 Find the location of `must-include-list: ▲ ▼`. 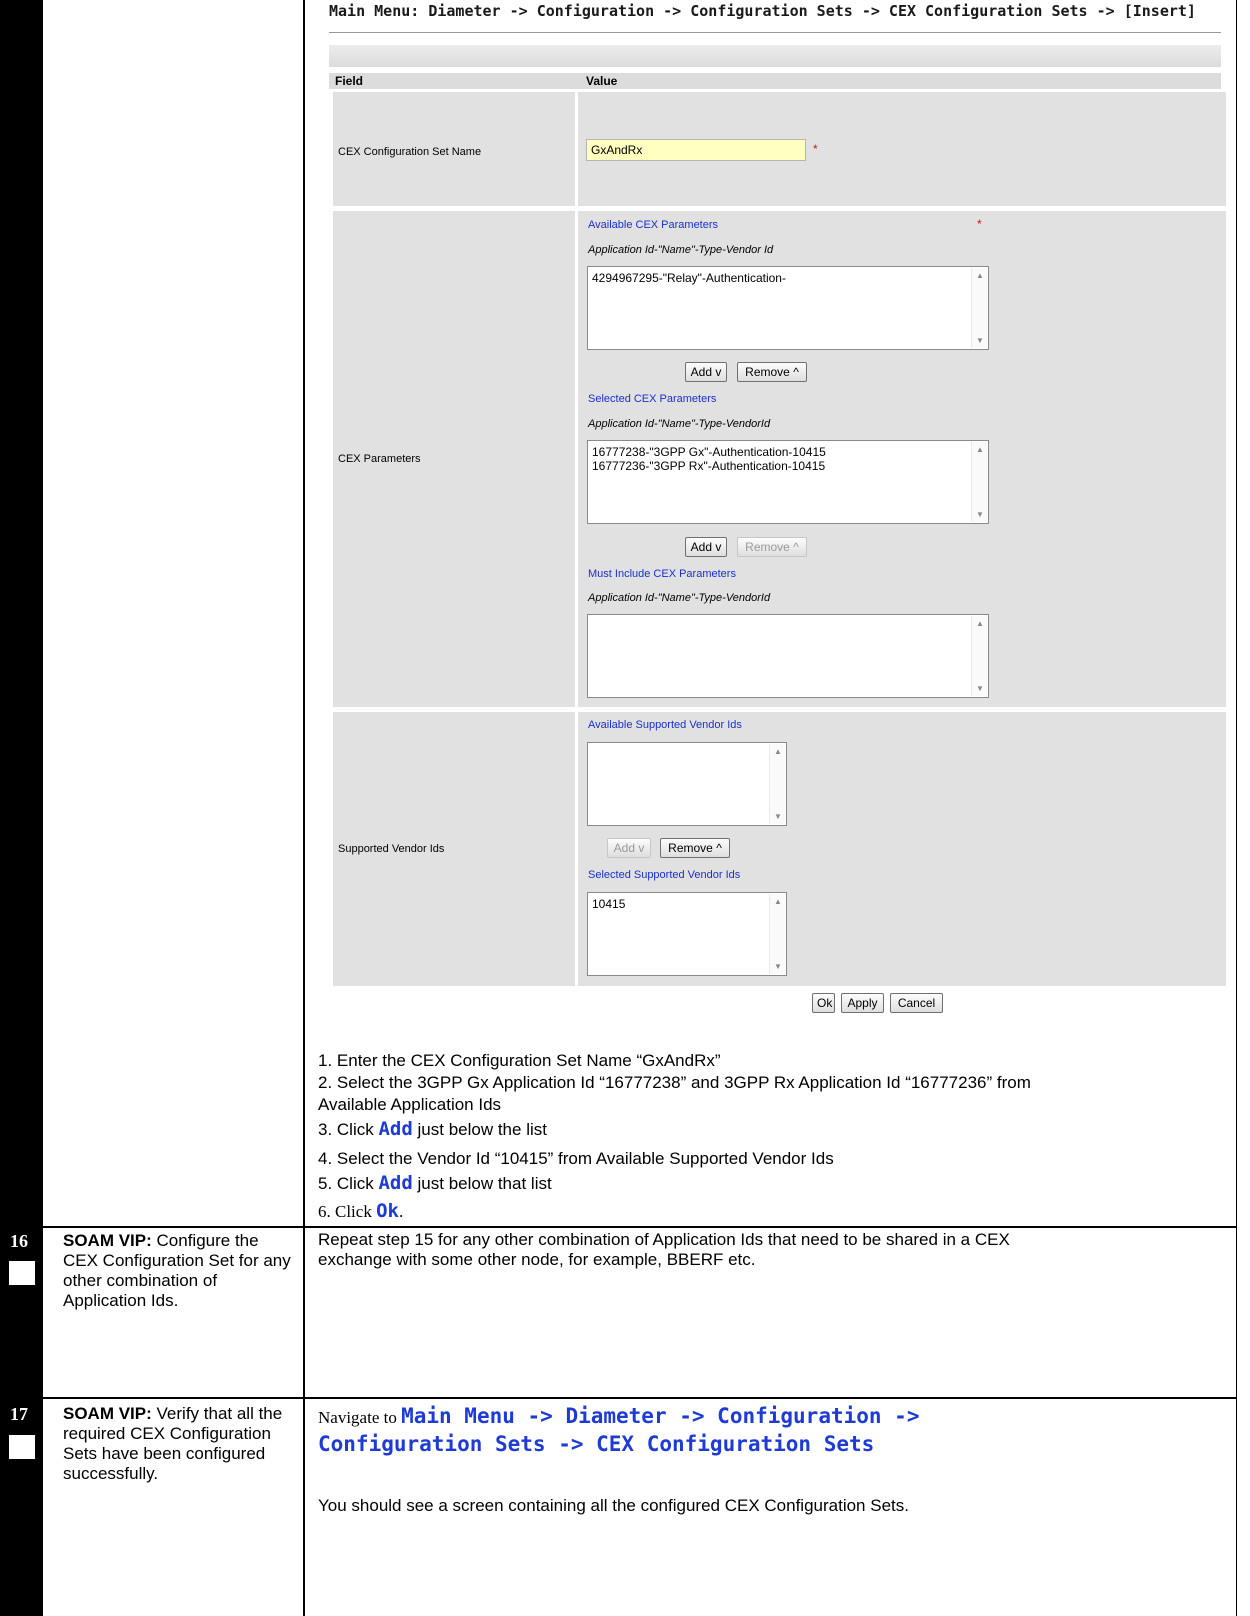

must-include-list: ▲ ▼ is located at coordinates (788, 656).